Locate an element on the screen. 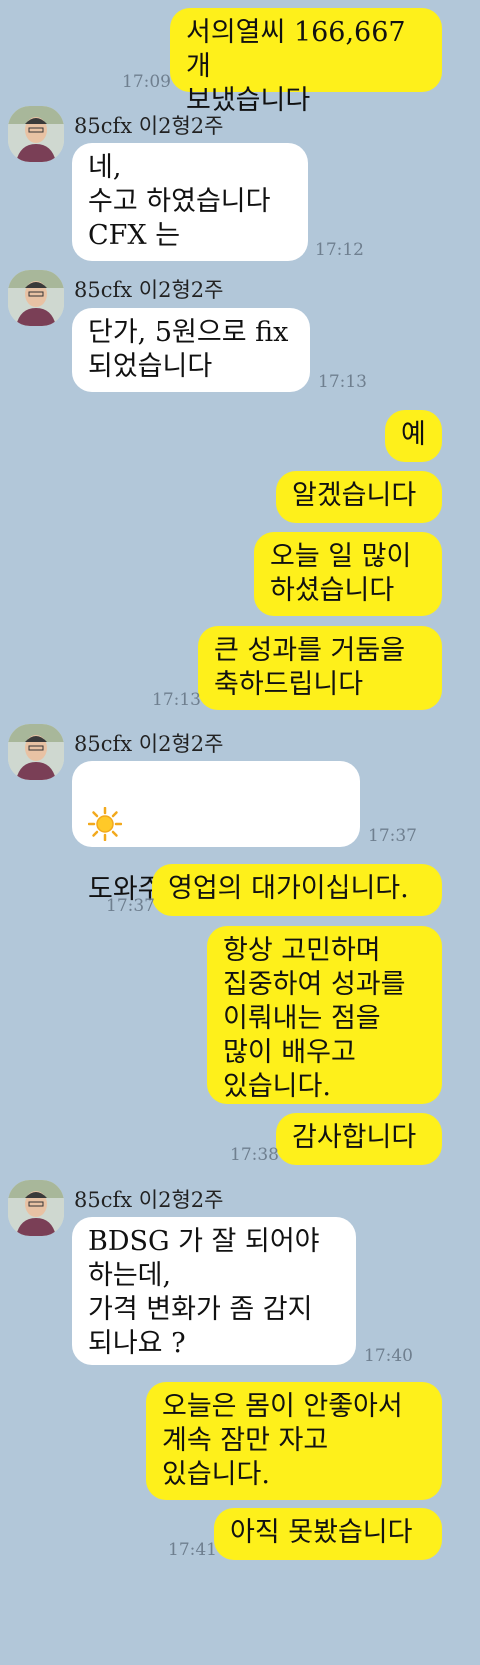 The width and height of the screenshot is (480, 1665). message-bubble: 서의열씨 166,667개 보냈습니다 is located at coordinates (306, 62).